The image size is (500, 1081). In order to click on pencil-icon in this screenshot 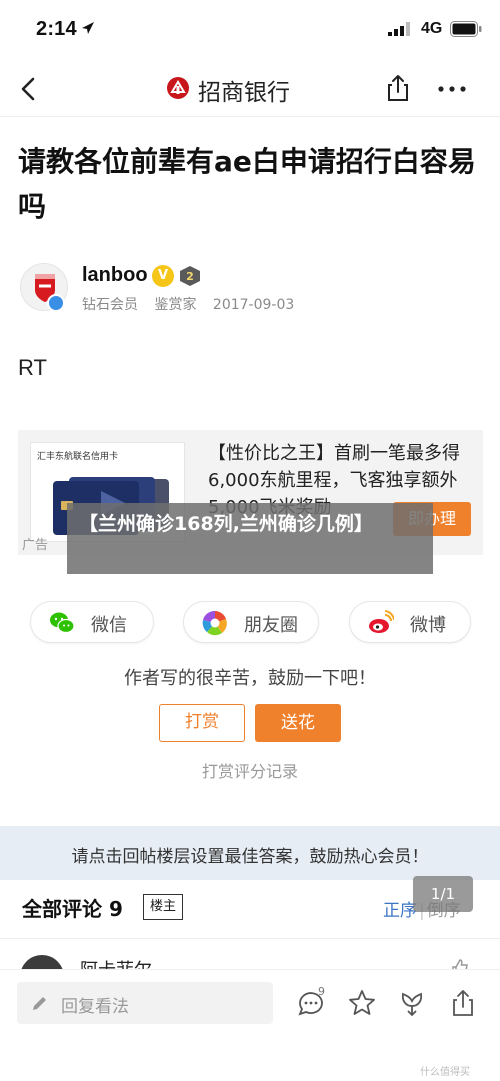, I will do `click(39, 1003)`.